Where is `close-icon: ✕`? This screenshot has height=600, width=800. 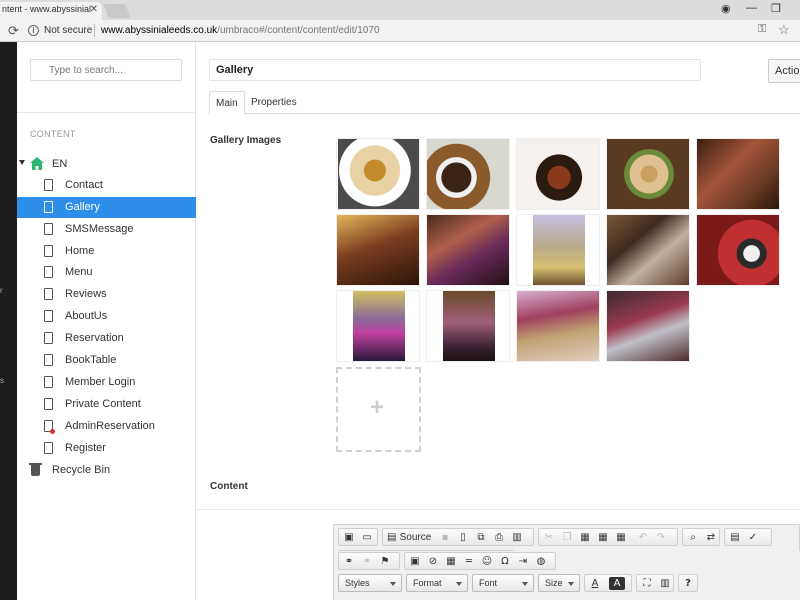 close-icon: ✕ is located at coordinates (94, 9).